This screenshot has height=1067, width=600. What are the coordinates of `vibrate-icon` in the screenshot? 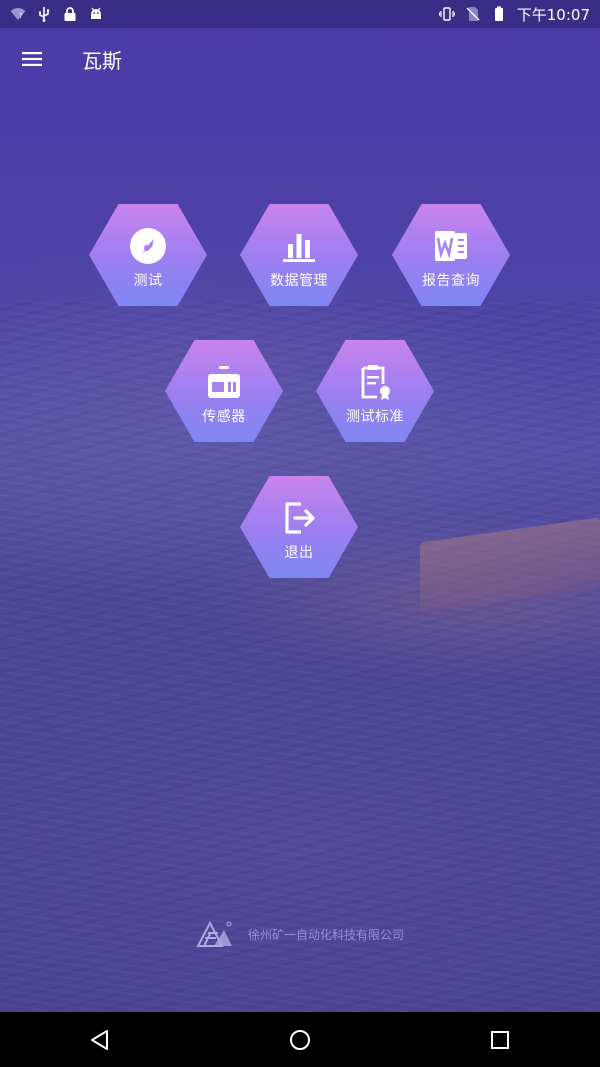 It's located at (446, 14).